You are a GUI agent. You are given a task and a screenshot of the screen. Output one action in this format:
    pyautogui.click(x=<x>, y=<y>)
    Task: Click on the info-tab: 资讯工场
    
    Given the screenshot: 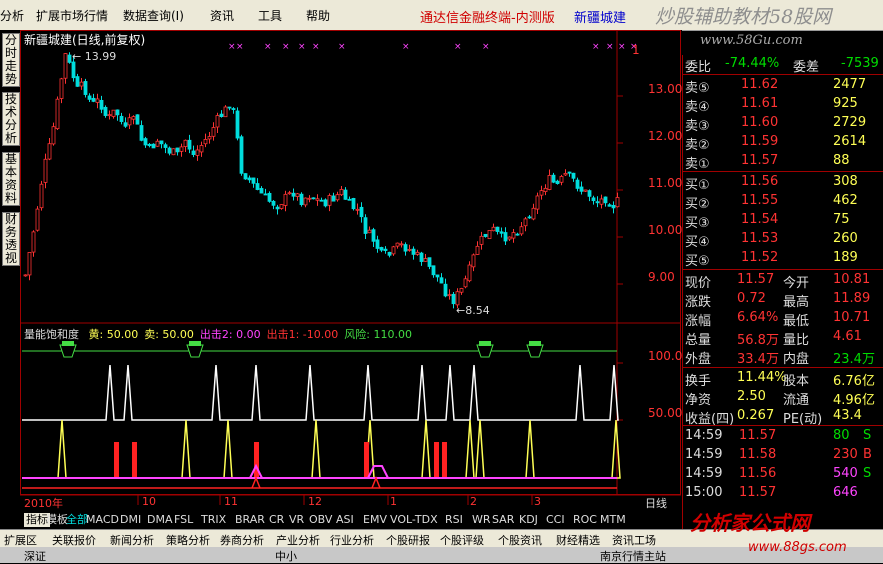 What is the action you would take?
    pyautogui.click(x=634, y=540)
    